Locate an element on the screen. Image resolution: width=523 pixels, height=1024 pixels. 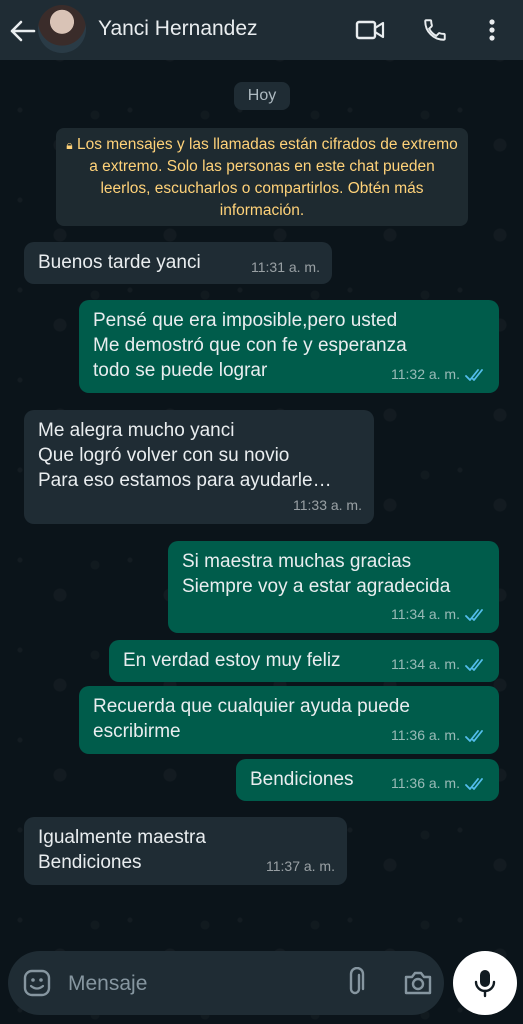
message-time: 11:33 a. m. is located at coordinates (327, 505).